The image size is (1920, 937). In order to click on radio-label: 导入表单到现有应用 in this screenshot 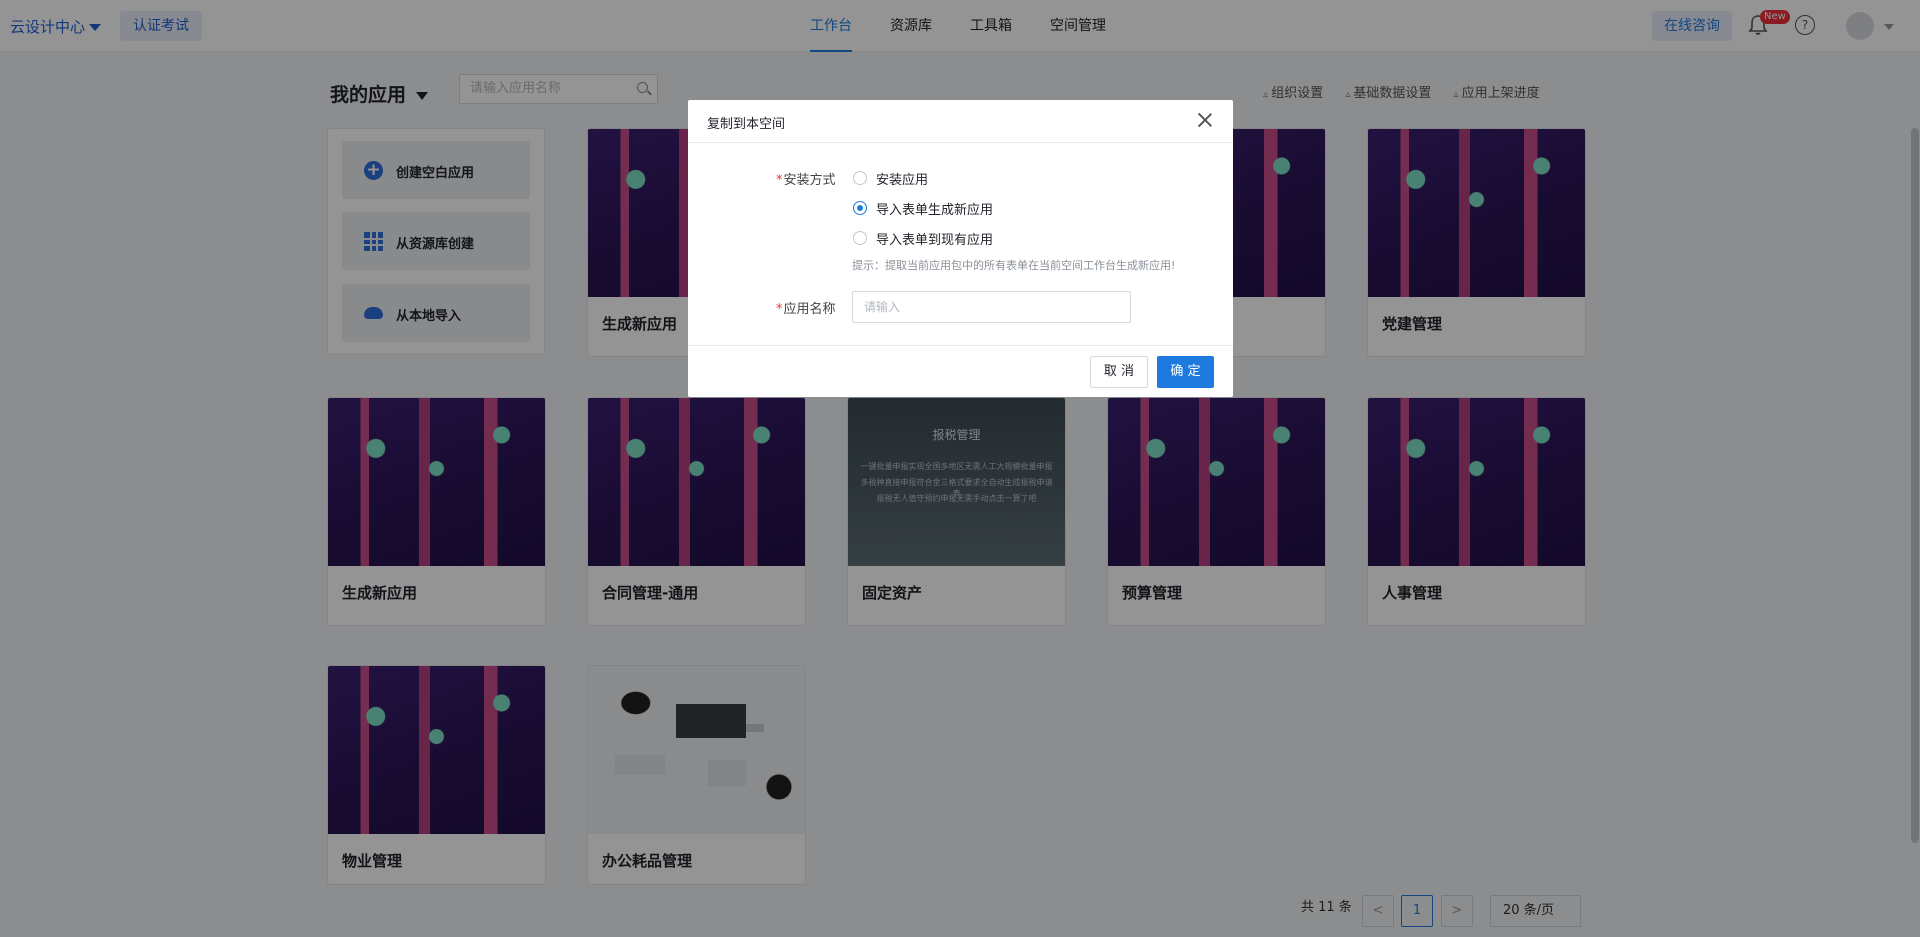, I will do `click(935, 240)`.